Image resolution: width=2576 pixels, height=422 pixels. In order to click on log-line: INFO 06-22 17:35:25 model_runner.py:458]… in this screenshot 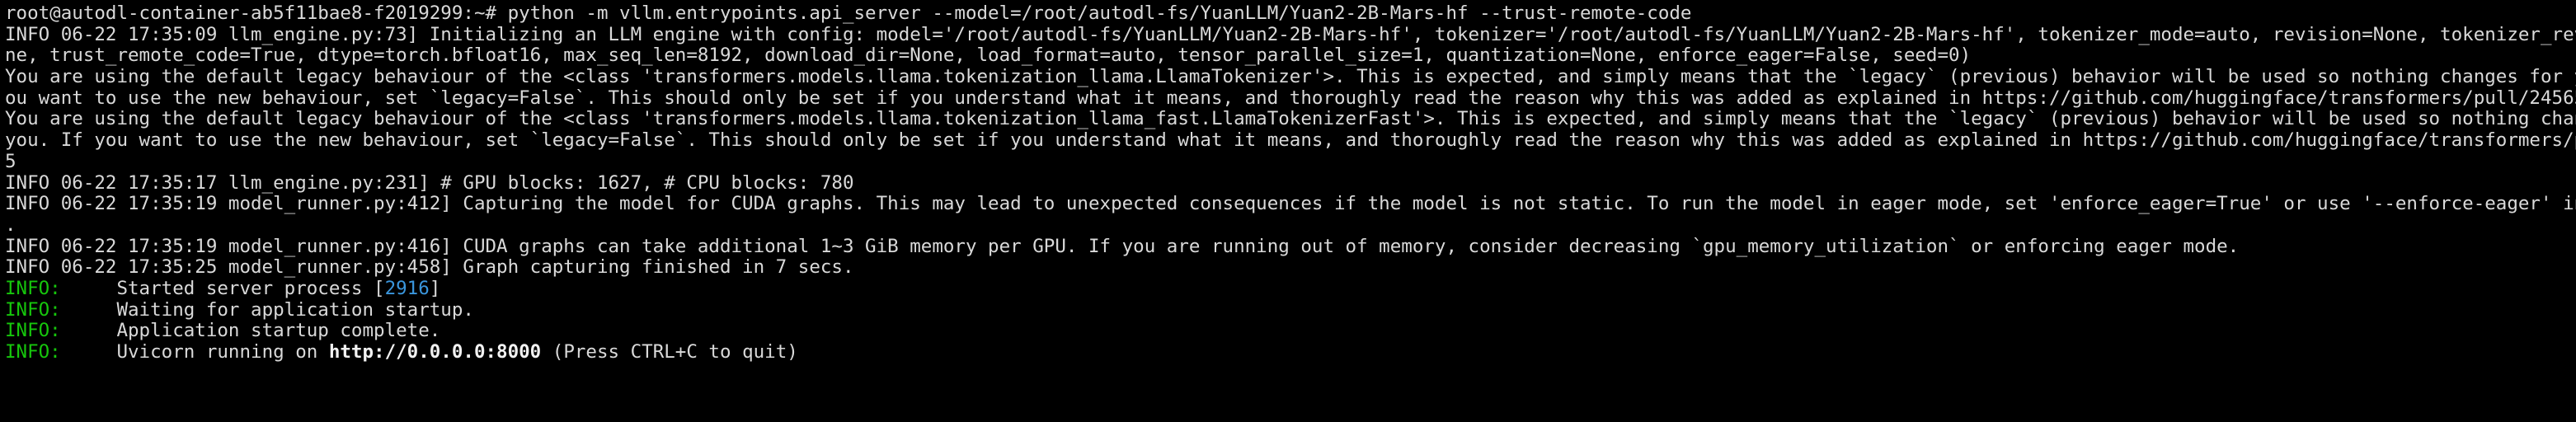, I will do `click(429, 268)`.